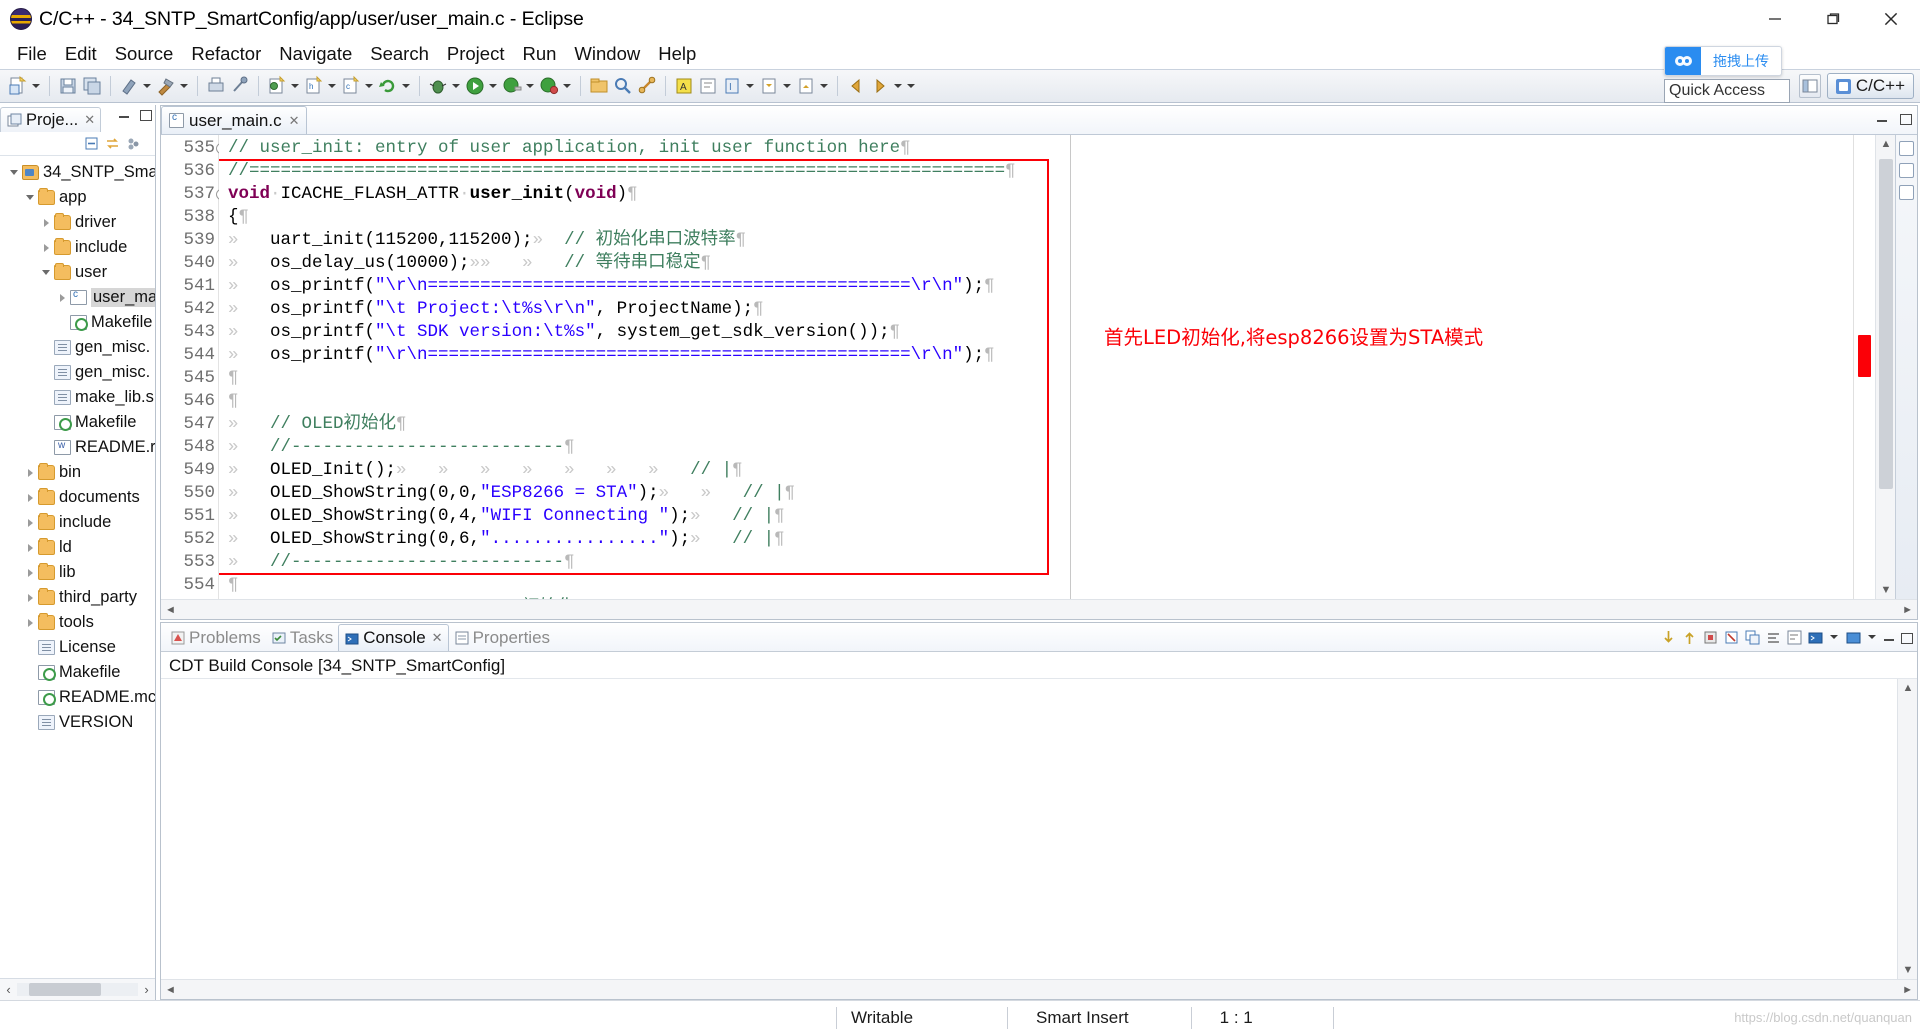 The width and height of the screenshot is (1920, 1034). Describe the element at coordinates (77, 172) in the screenshot. I see `tree-item-34_sntp_sma: 34_SNTP_Sma` at that location.